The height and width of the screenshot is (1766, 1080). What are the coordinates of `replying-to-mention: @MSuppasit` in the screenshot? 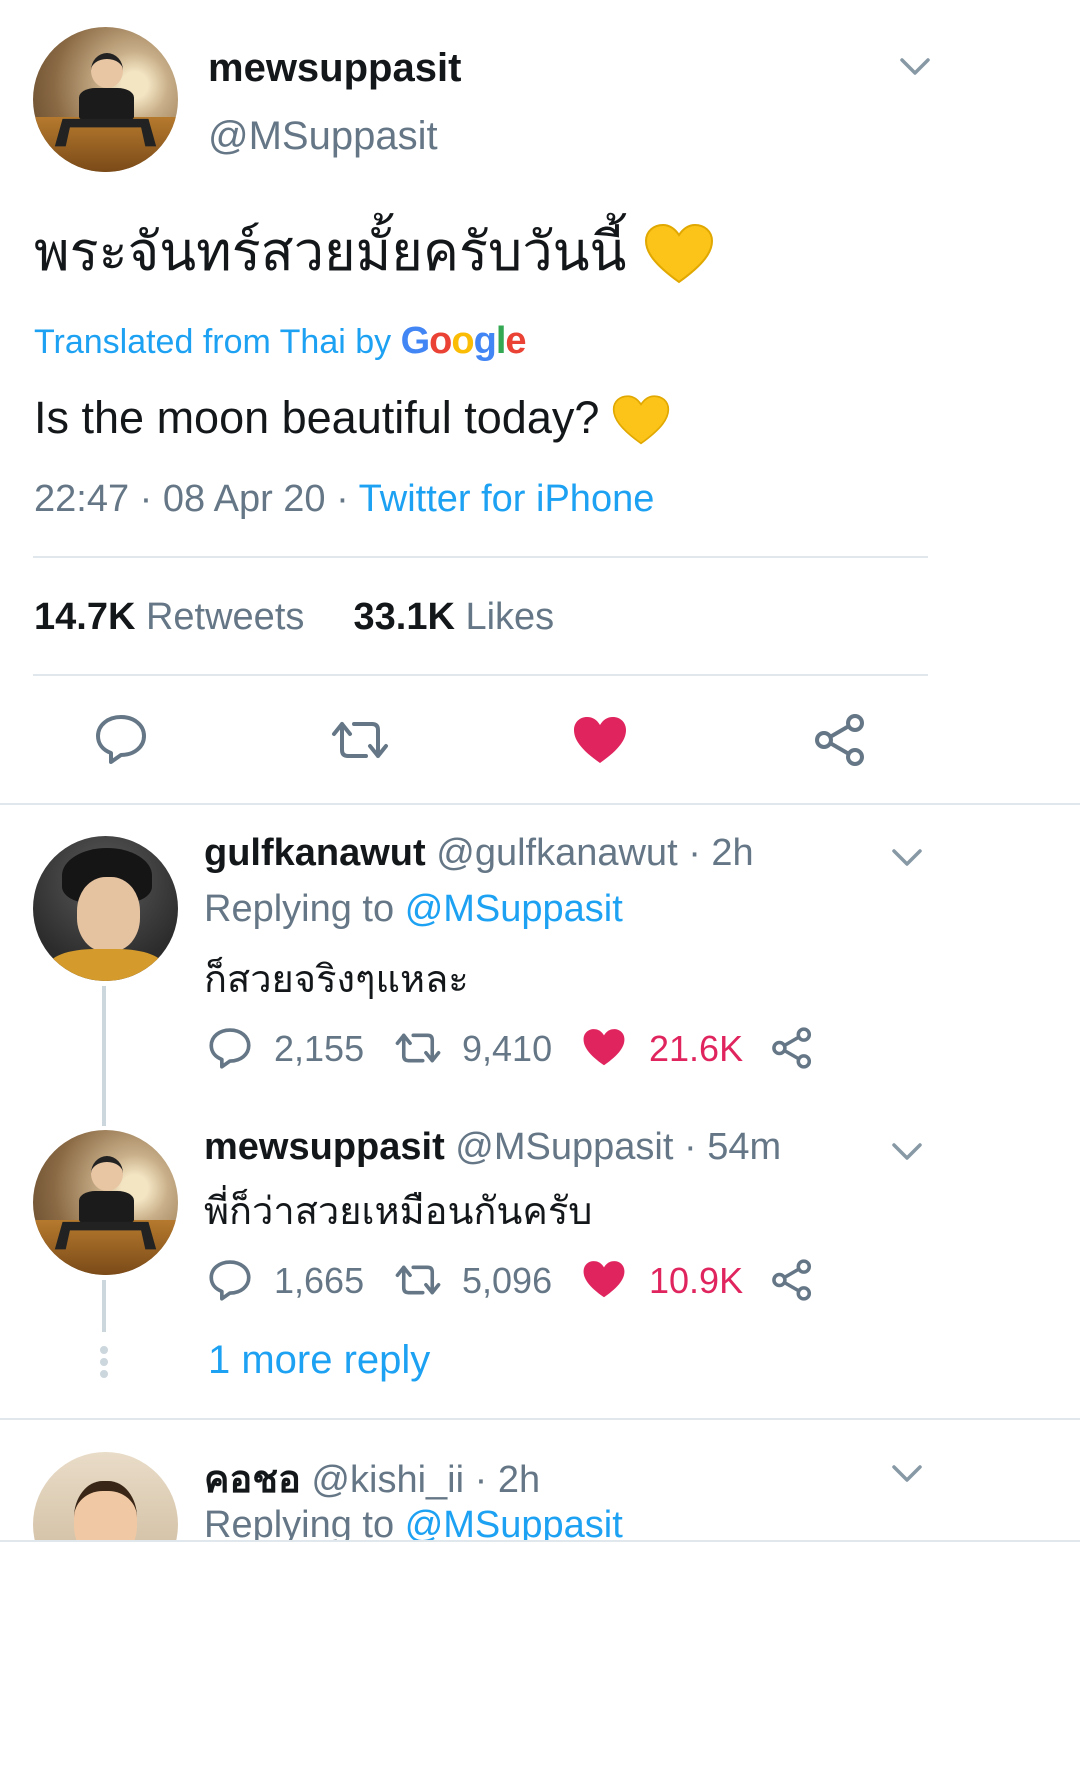 It's located at (514, 909).